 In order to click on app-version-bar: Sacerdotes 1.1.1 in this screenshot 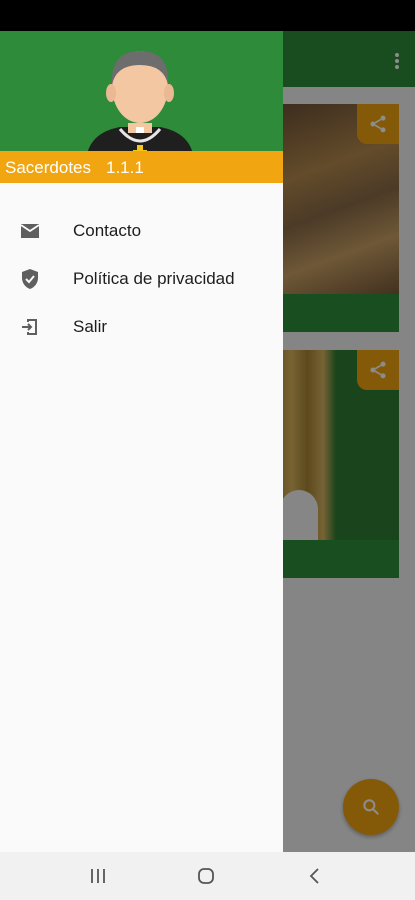, I will do `click(141, 167)`.